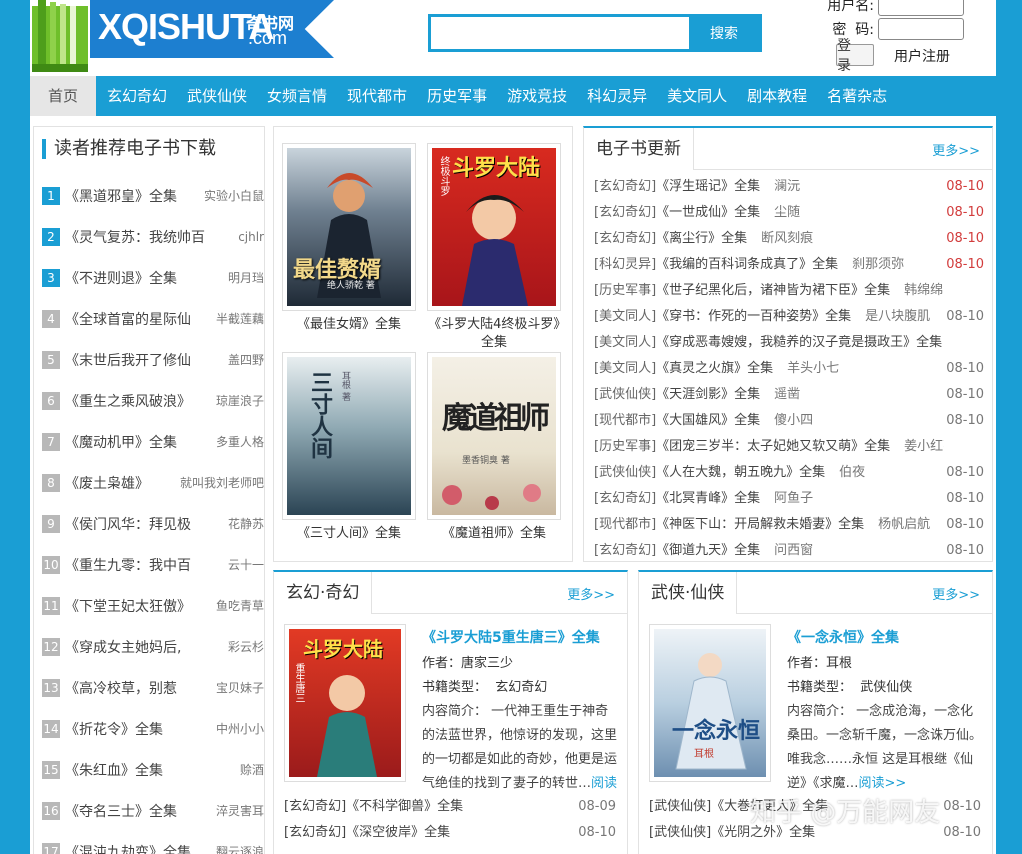 This screenshot has width=1022, height=854. I want to click on xuanhuan-featured-cover: 斗罗大陆 重生唐三, so click(345, 703).